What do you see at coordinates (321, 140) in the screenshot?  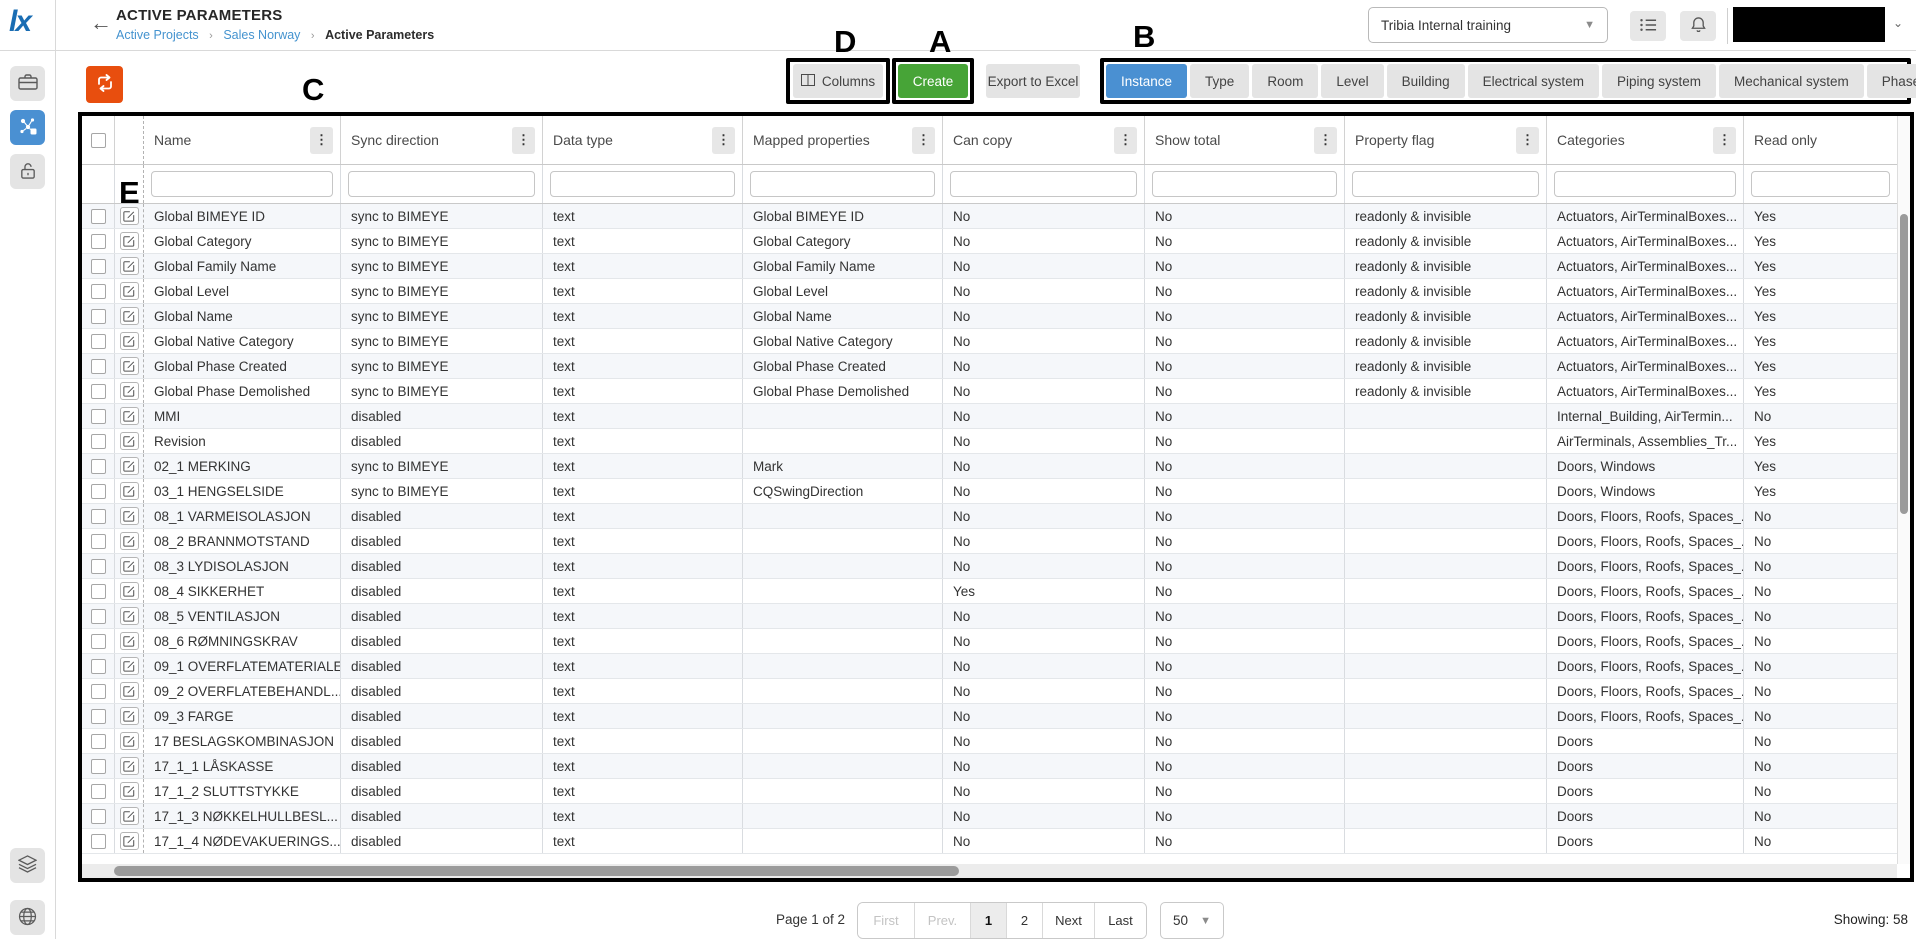 I see `column-menu-button-name: ⋮` at bounding box center [321, 140].